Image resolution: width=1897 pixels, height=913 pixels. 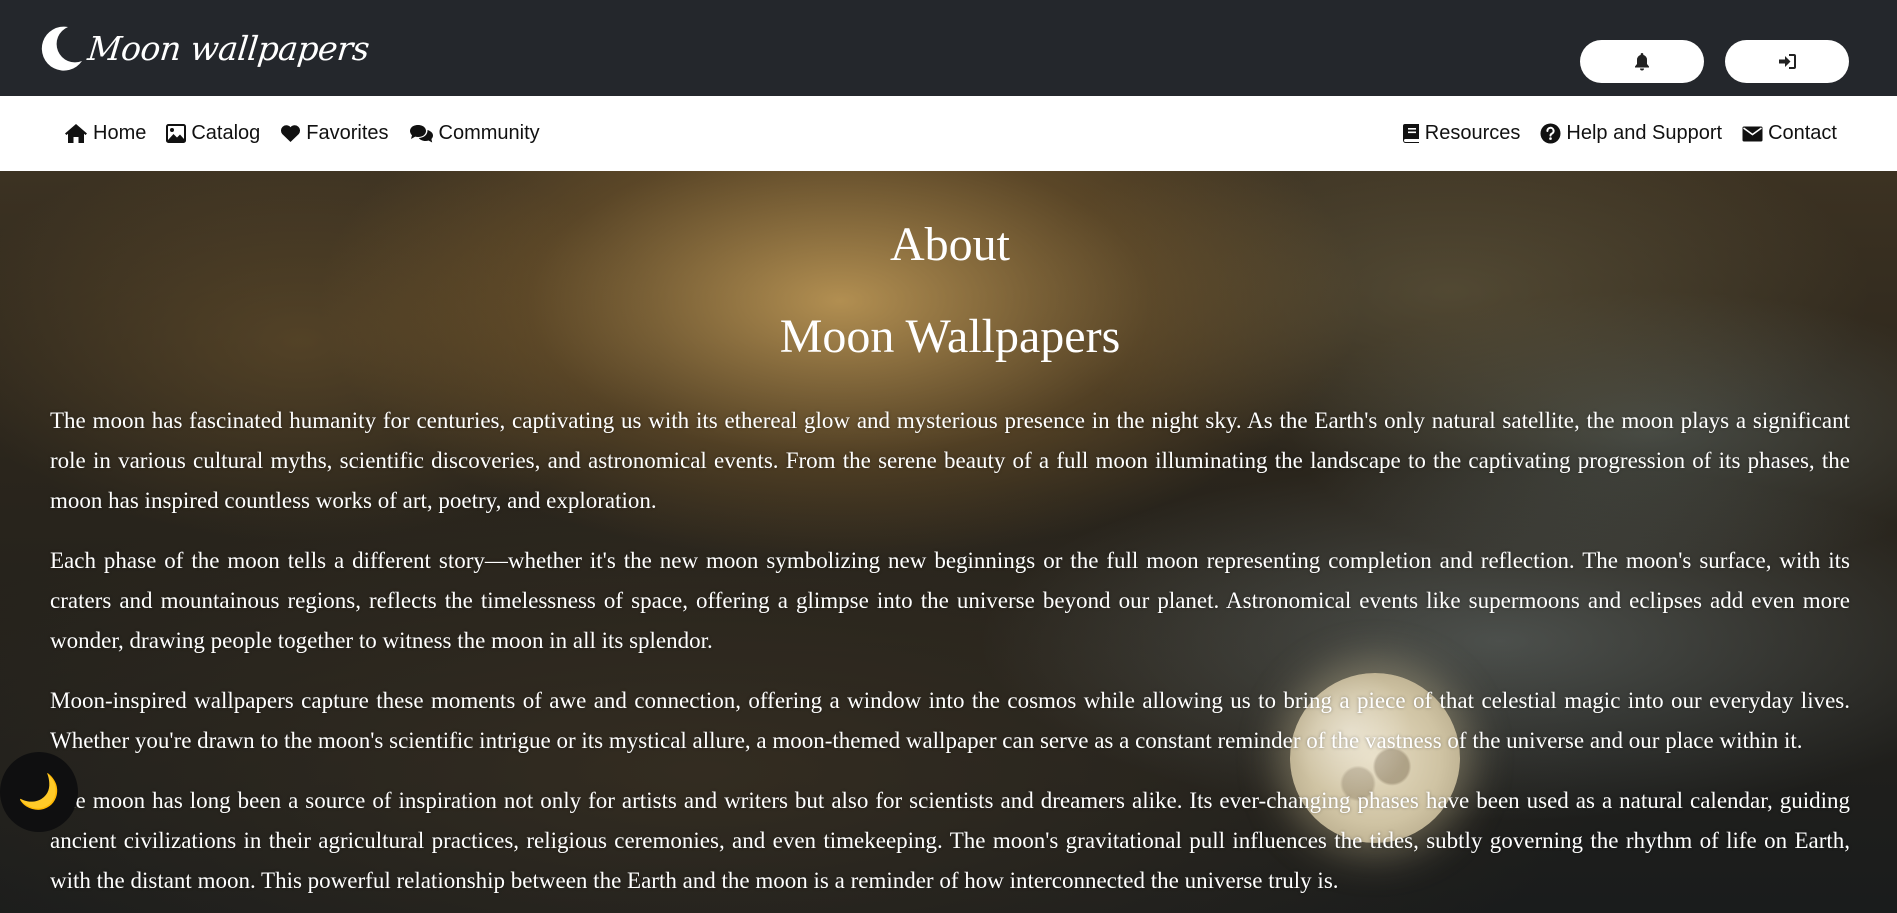 What do you see at coordinates (1644, 133) in the screenshot?
I see `nav-item-label: Help and Support` at bounding box center [1644, 133].